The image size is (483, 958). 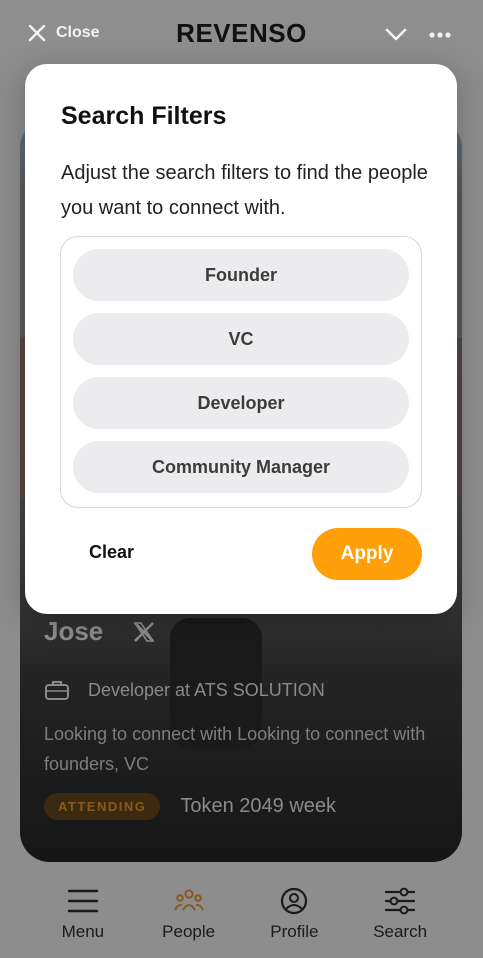 What do you see at coordinates (241, 275) in the screenshot?
I see `filter-option-founder: Founder` at bounding box center [241, 275].